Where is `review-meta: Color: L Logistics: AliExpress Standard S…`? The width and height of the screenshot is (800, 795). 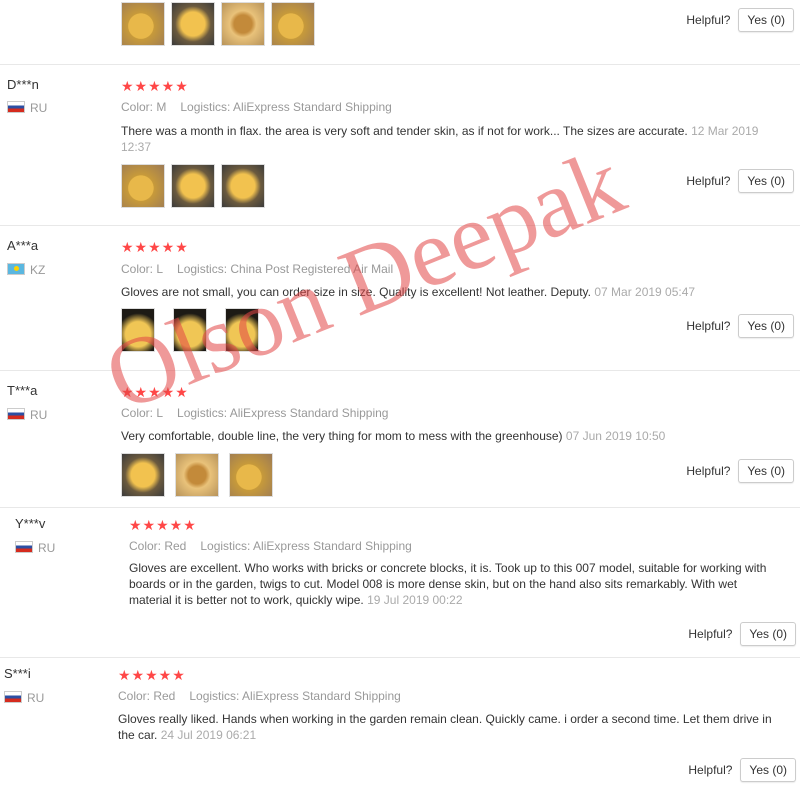 review-meta: Color: L Logistics: AliExpress Standard S… is located at coordinates (254, 413).